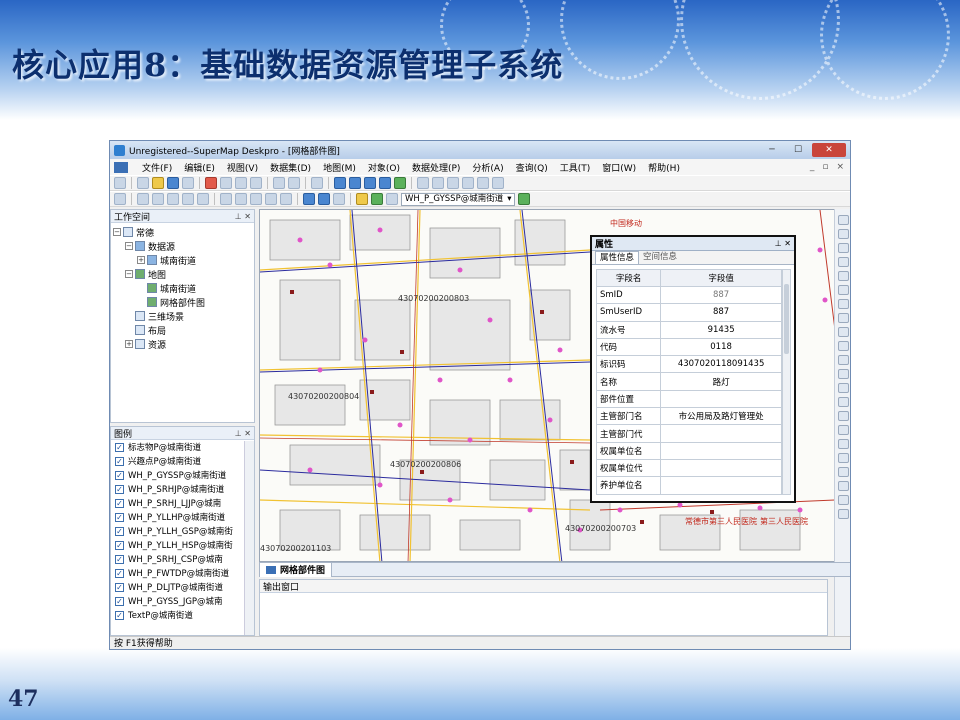 This screenshot has height=720, width=960. I want to click on legend-item: ✓ WH_P_YLLH_HSP@城南街, so click(182, 545).